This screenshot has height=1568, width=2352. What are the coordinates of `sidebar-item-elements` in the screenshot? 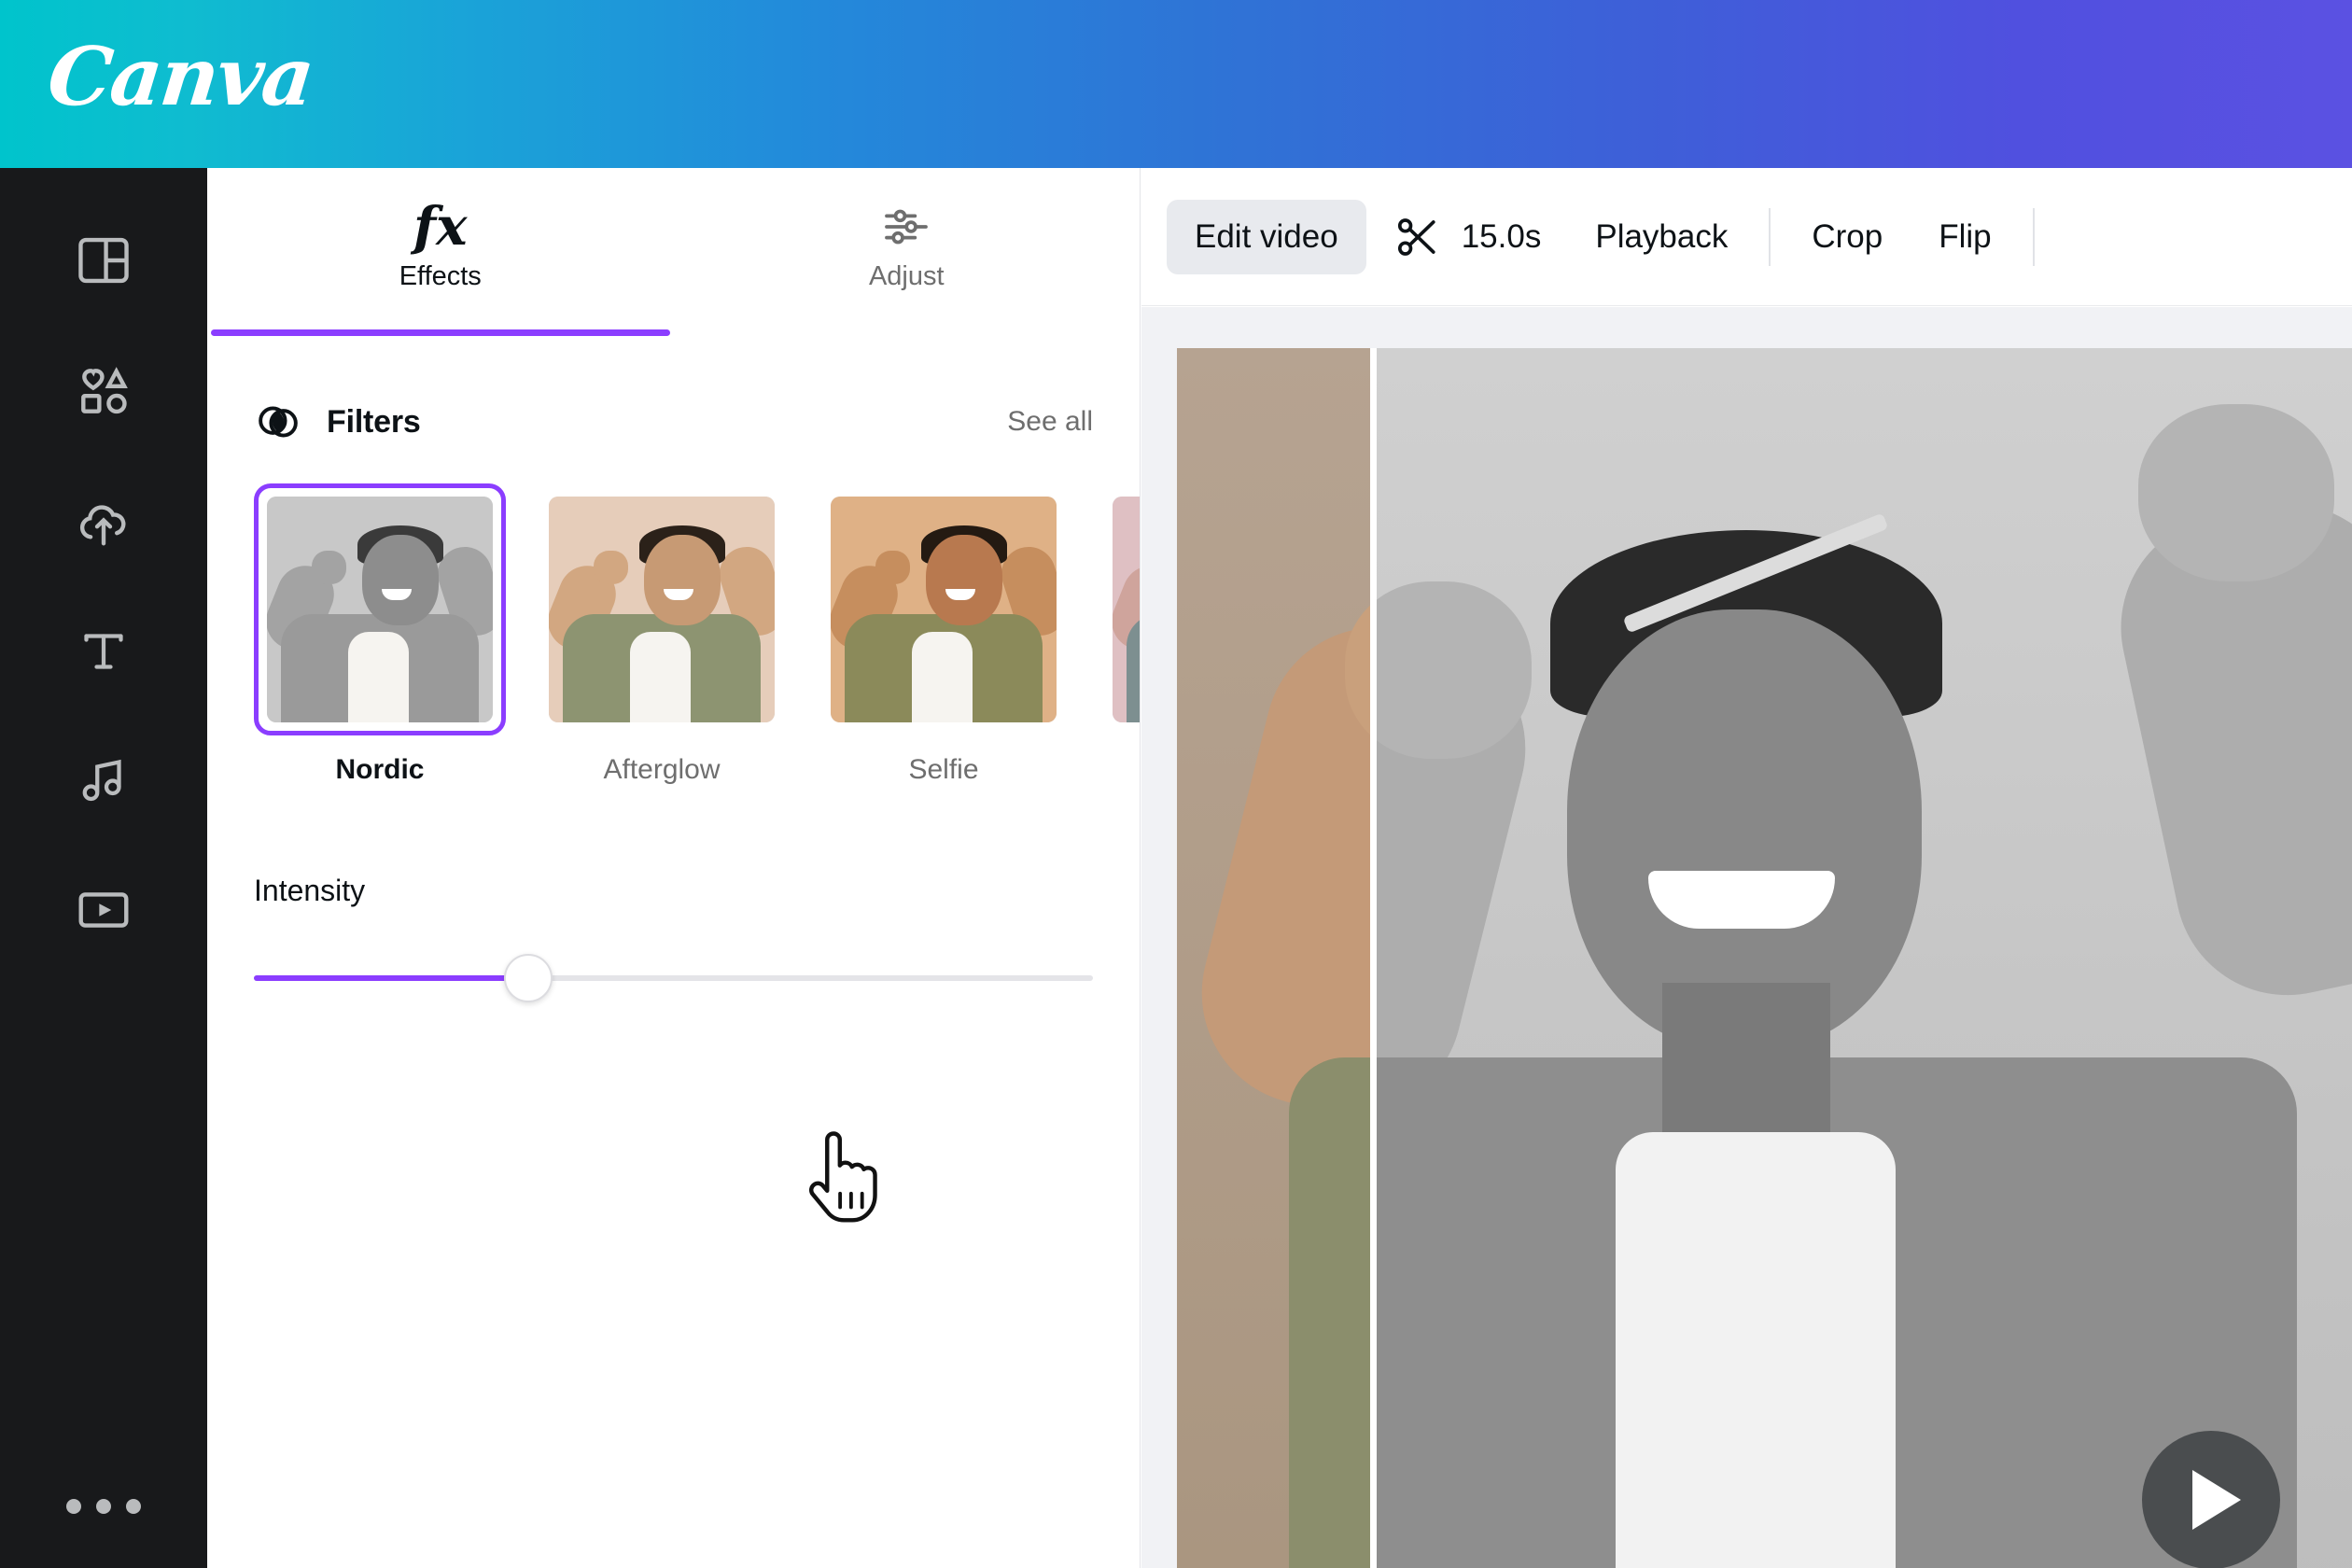 It's located at (103, 391).